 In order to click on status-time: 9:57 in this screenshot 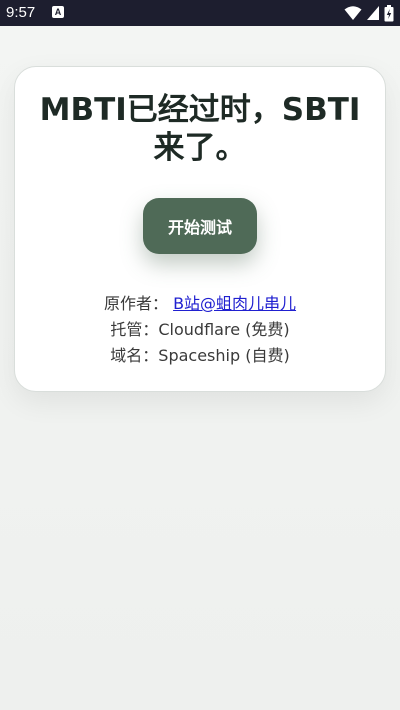, I will do `click(21, 12)`.